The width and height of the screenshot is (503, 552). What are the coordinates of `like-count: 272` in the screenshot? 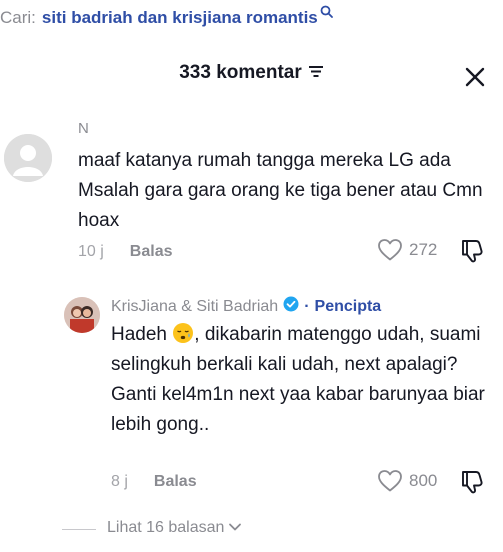 It's located at (423, 249).